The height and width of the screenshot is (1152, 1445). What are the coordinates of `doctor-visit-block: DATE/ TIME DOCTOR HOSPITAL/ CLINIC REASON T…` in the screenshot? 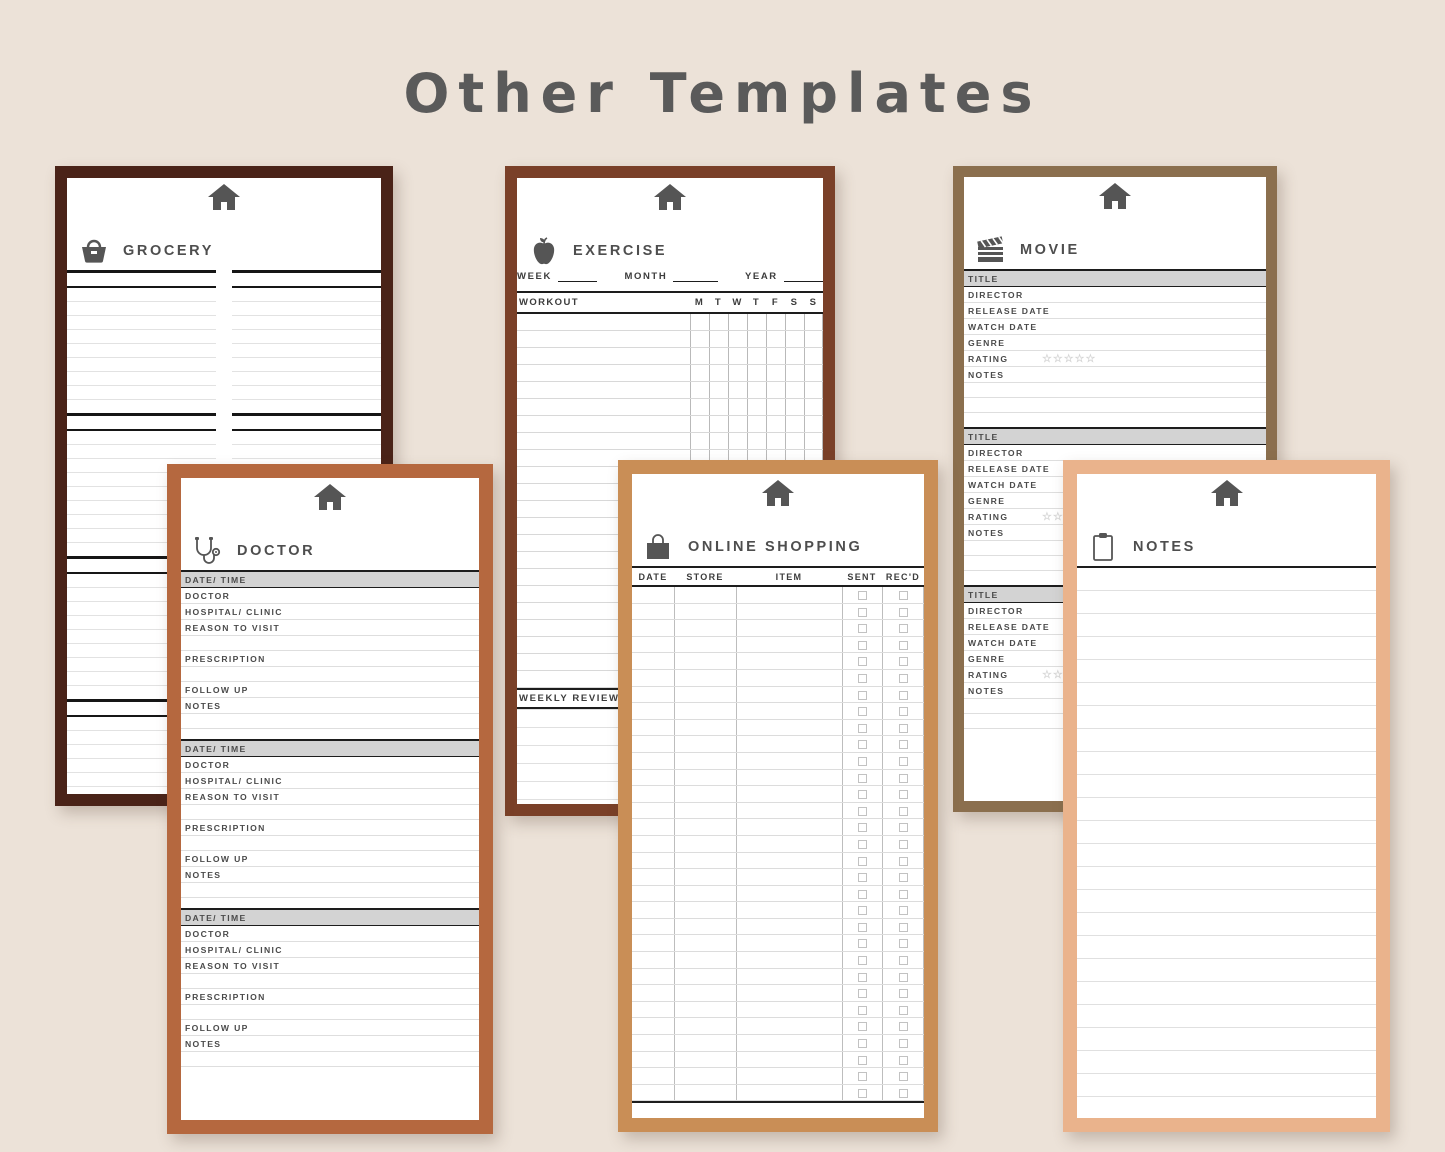 It's located at (330, 823).